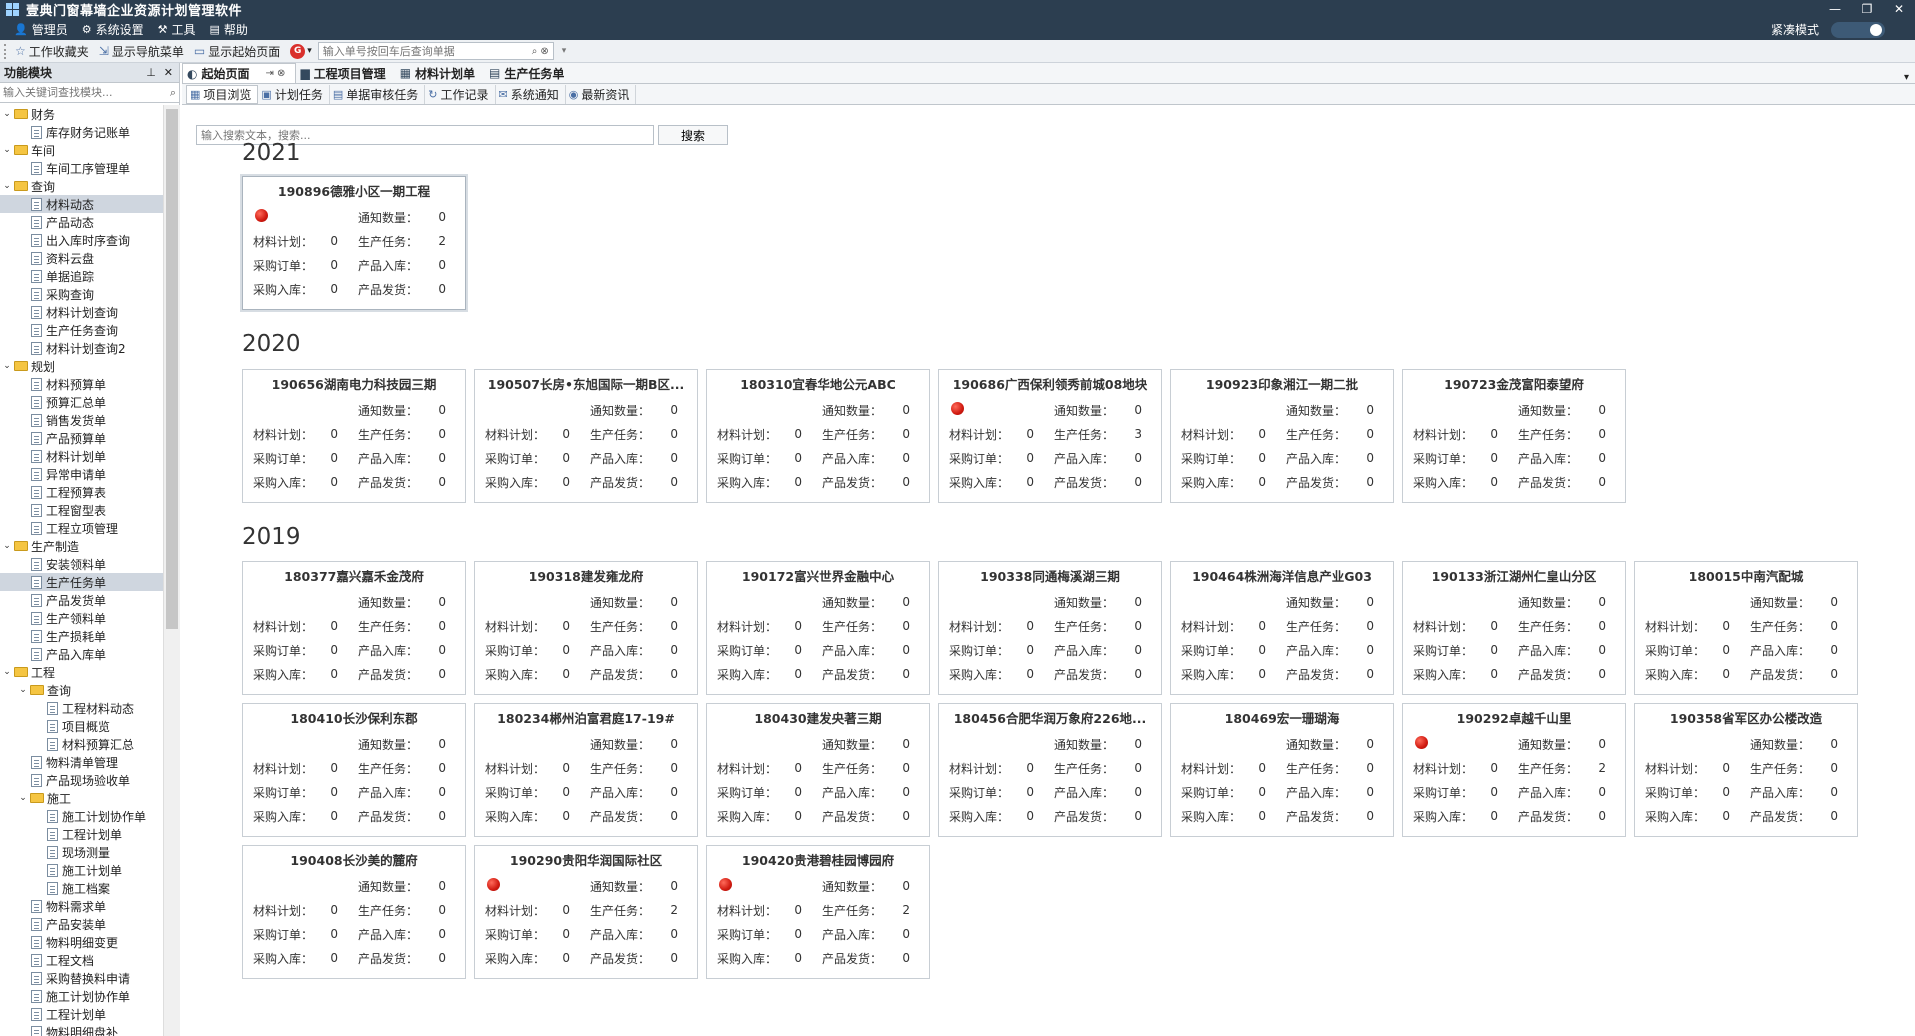 This screenshot has width=1915, height=1036. Describe the element at coordinates (81, 510) in the screenshot. I see `tree-item: 工程窗型表` at that location.